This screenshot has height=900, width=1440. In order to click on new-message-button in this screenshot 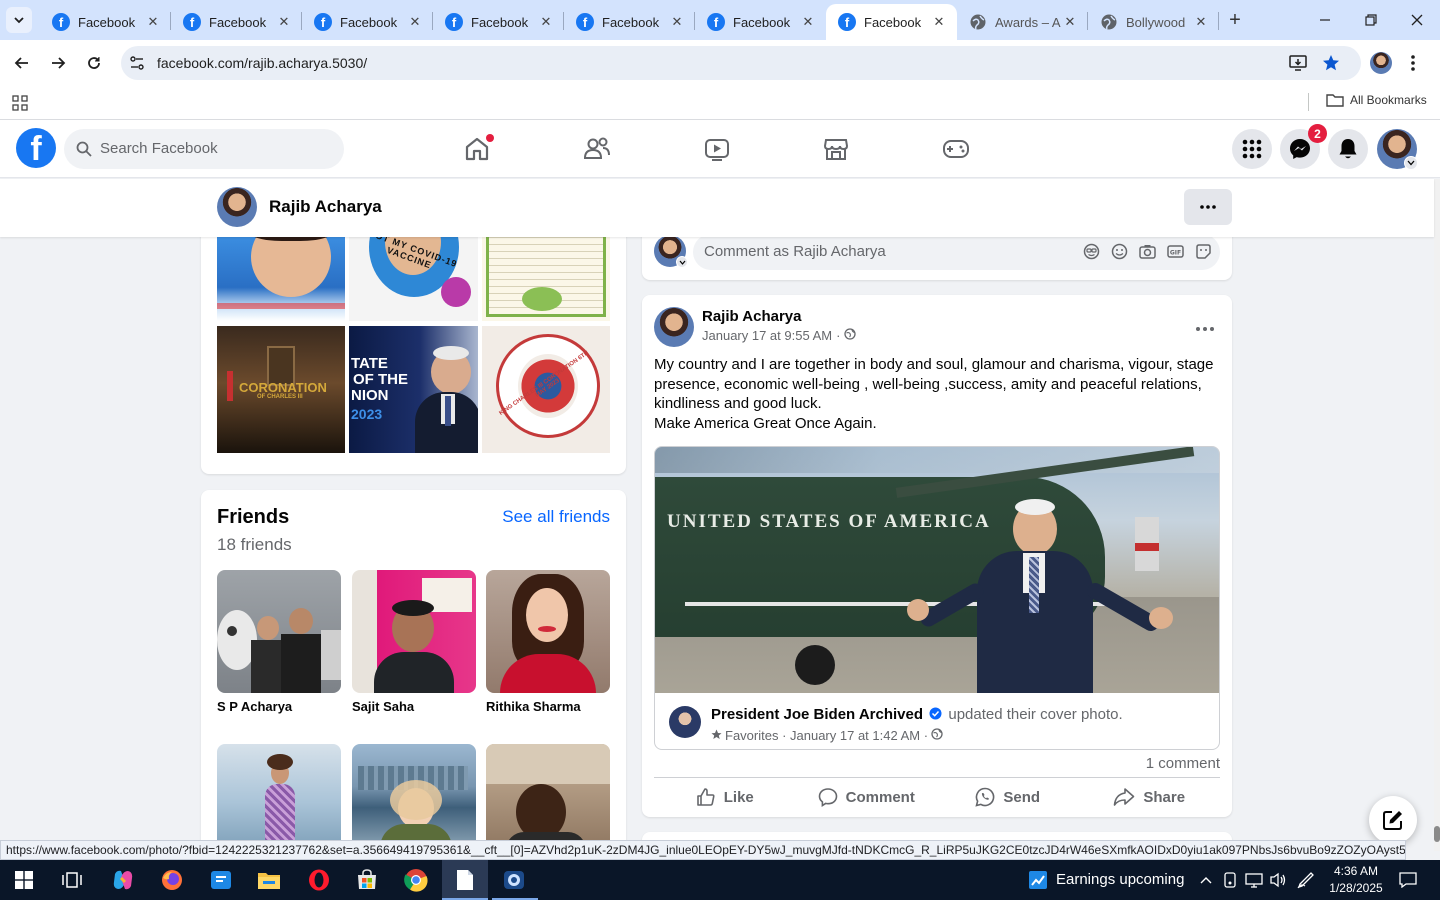, I will do `click(1393, 820)`.